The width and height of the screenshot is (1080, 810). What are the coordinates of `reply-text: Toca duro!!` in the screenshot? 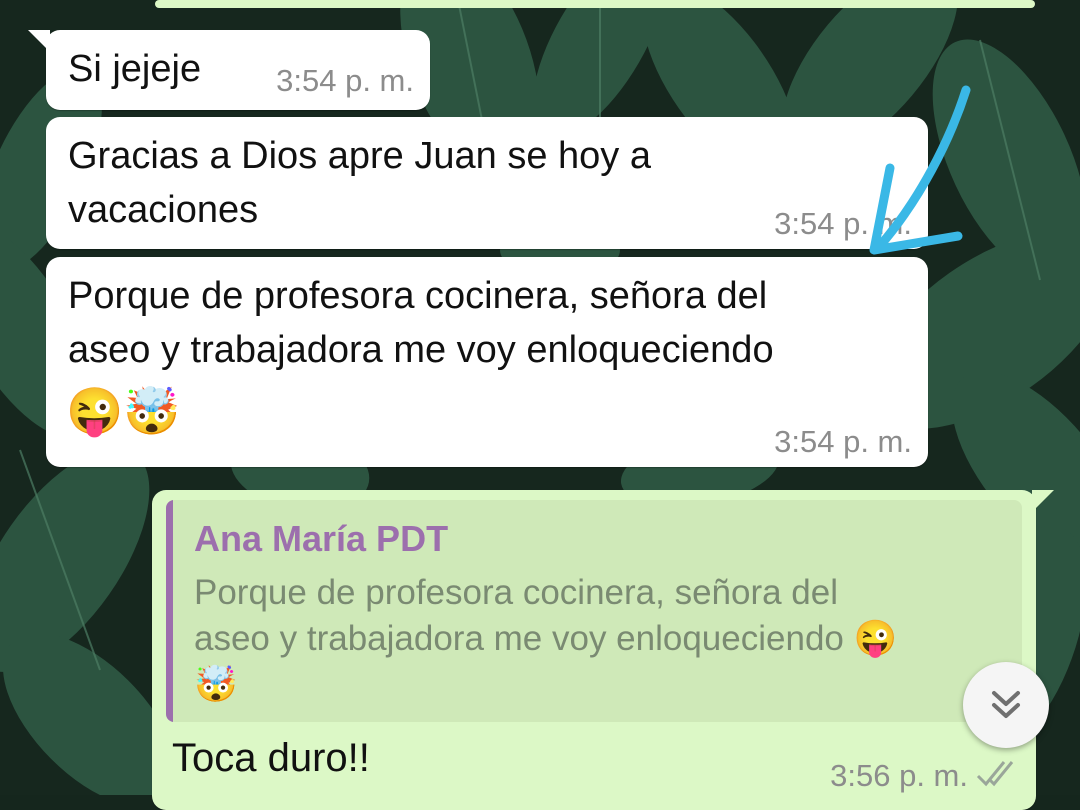 It's located at (271, 758).